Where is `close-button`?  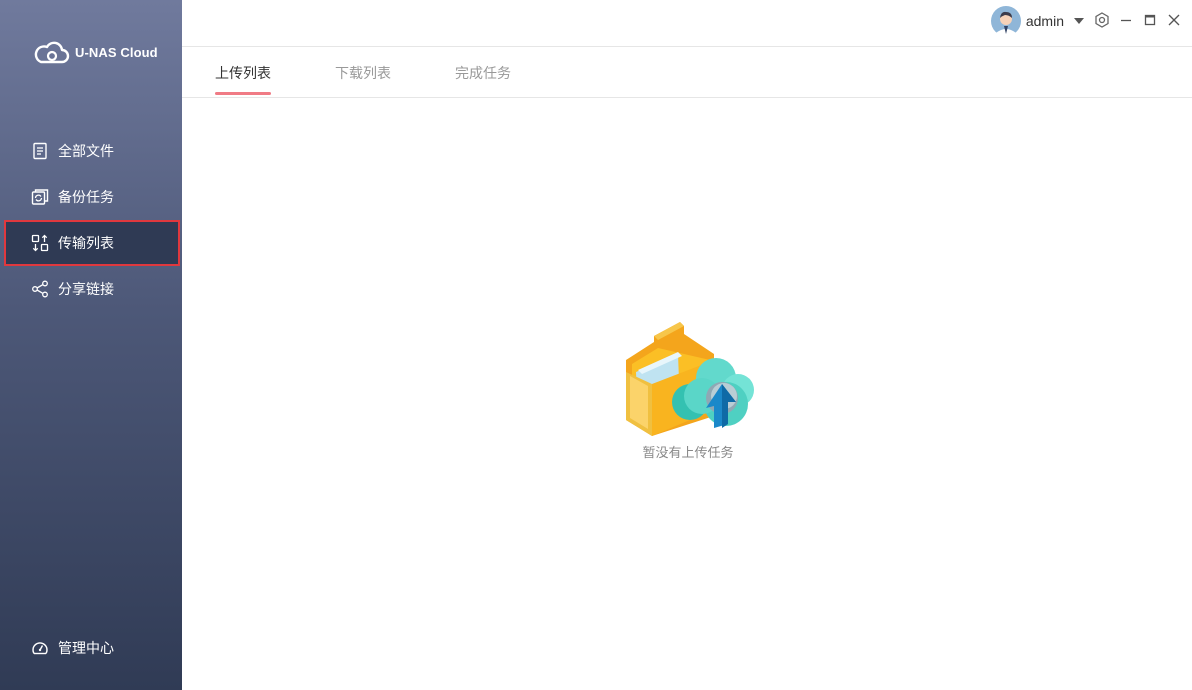
close-button is located at coordinates (1174, 20).